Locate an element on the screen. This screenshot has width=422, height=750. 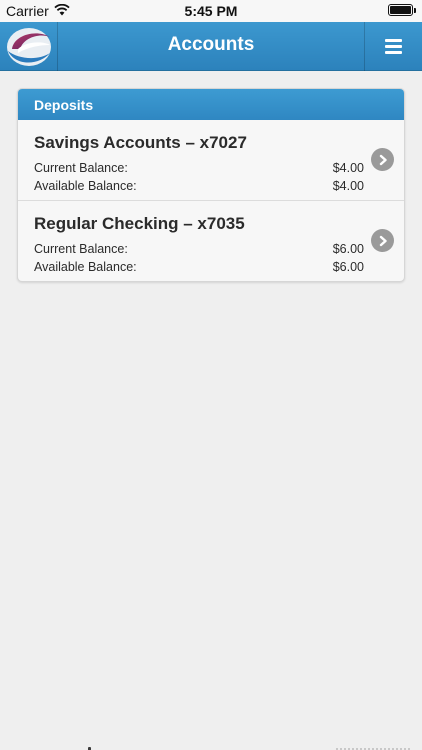
hamburger-menu-icon is located at coordinates (393, 46).